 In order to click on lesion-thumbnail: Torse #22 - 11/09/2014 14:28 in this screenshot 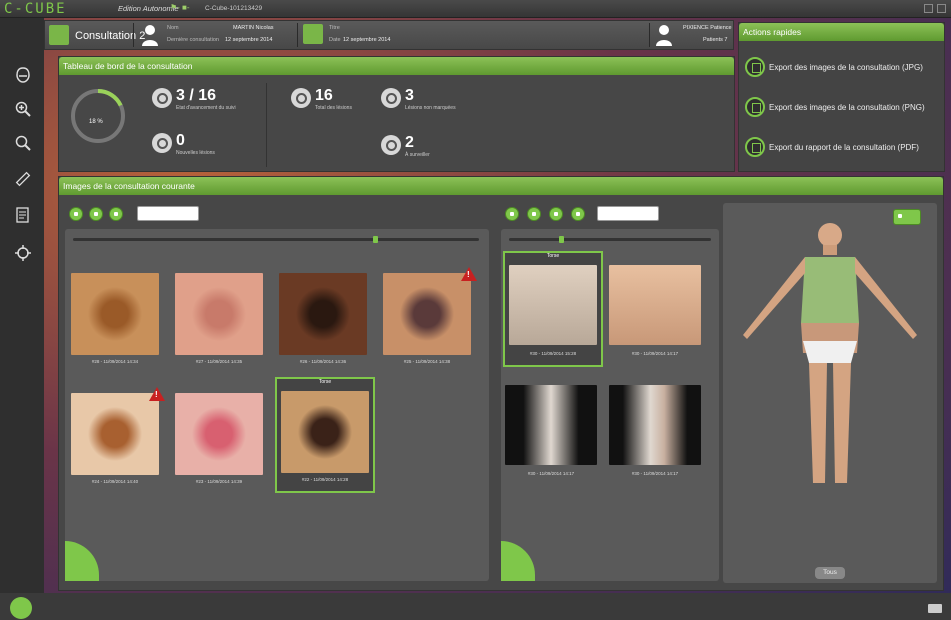, I will do `click(325, 435)`.